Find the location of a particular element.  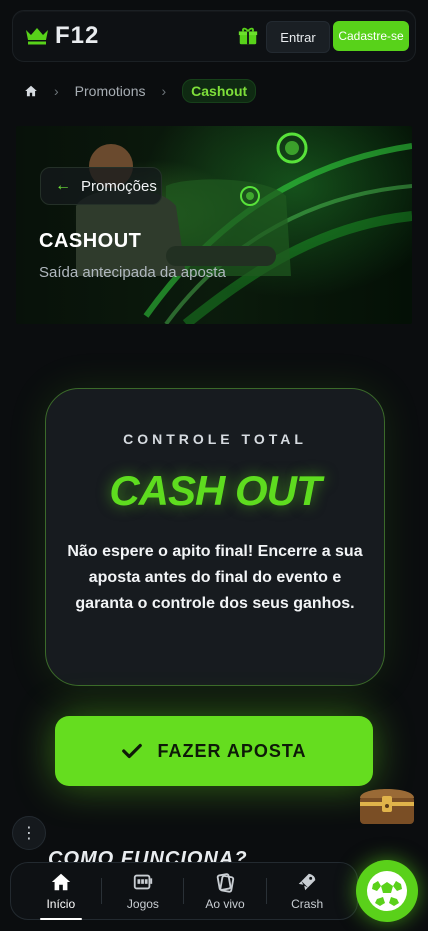

nav-label: Início is located at coordinates (61, 904).